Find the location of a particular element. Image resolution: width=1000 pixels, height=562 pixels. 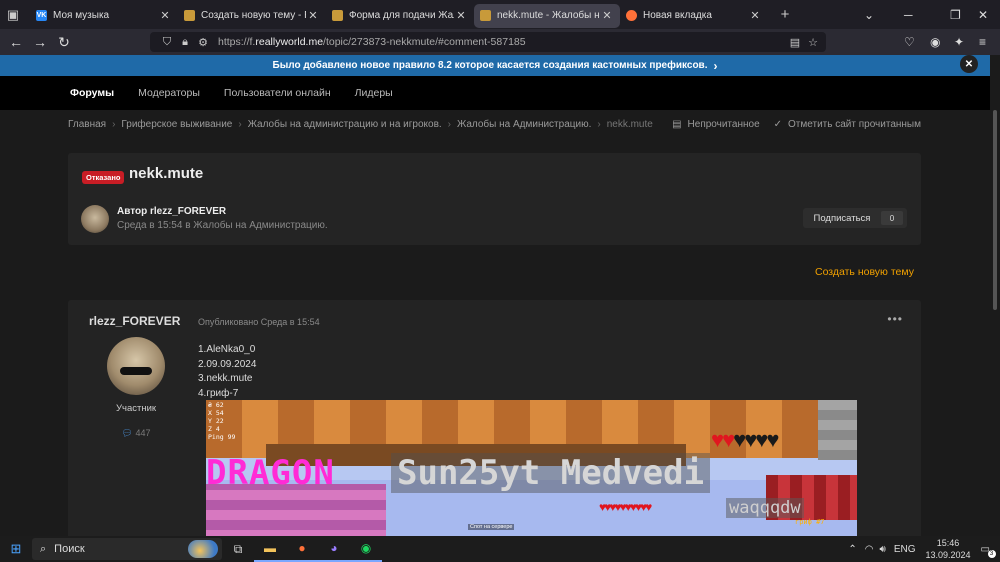

language-indicator: ENG is located at coordinates (905, 549).